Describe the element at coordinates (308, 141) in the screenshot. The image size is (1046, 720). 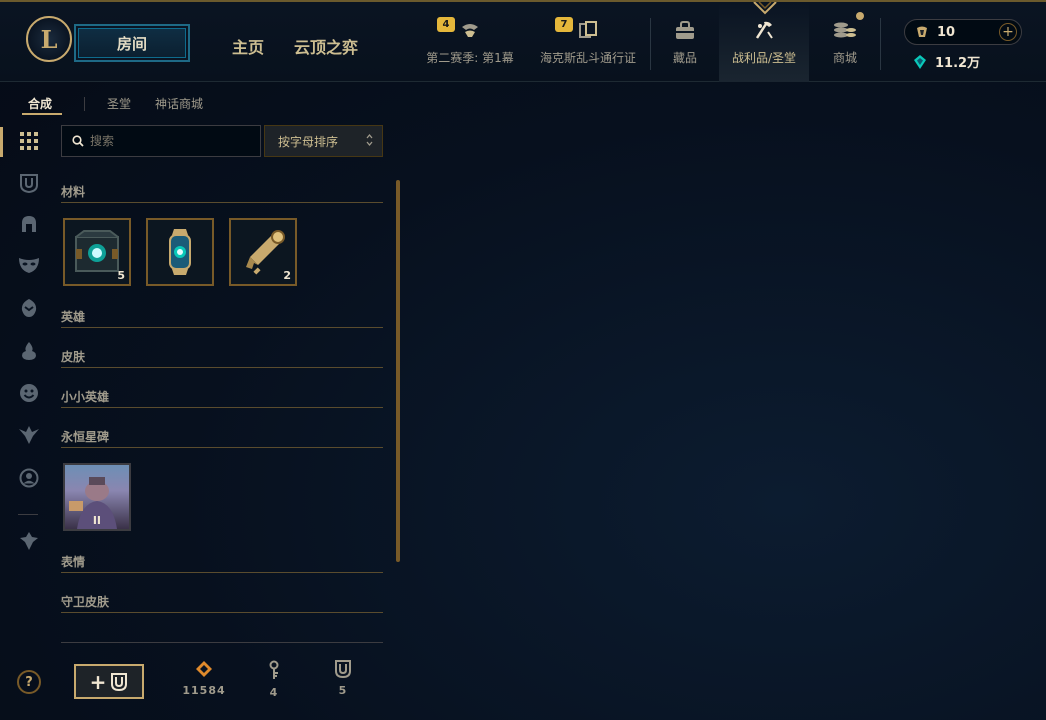
I see `sort-label: 按字母排序` at that location.